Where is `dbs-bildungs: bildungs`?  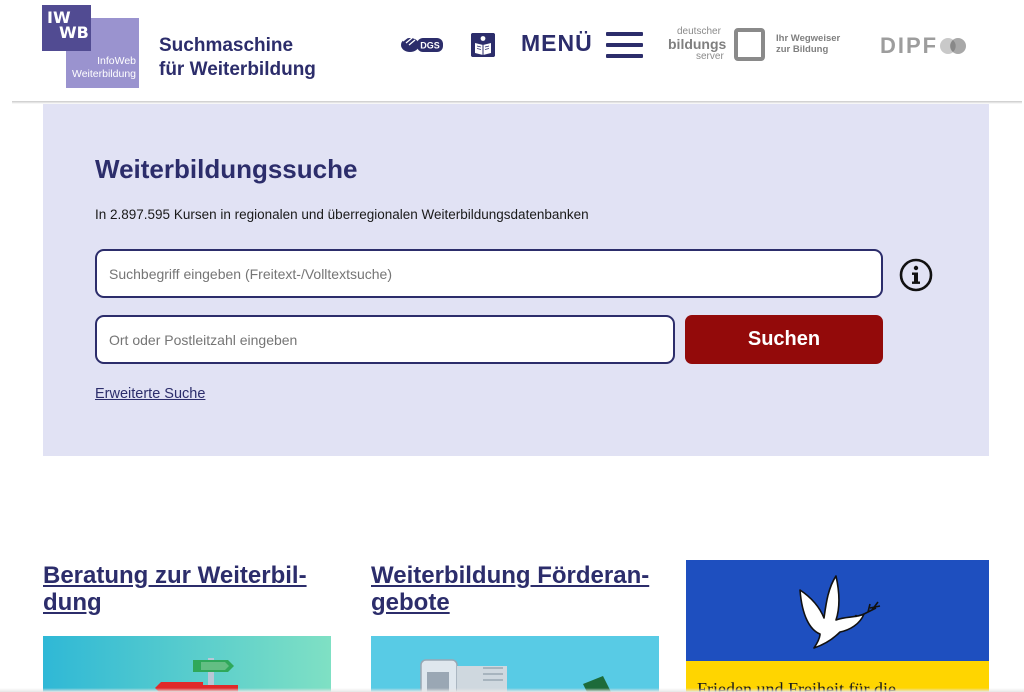
dbs-bildungs: bildungs is located at coordinates (697, 44).